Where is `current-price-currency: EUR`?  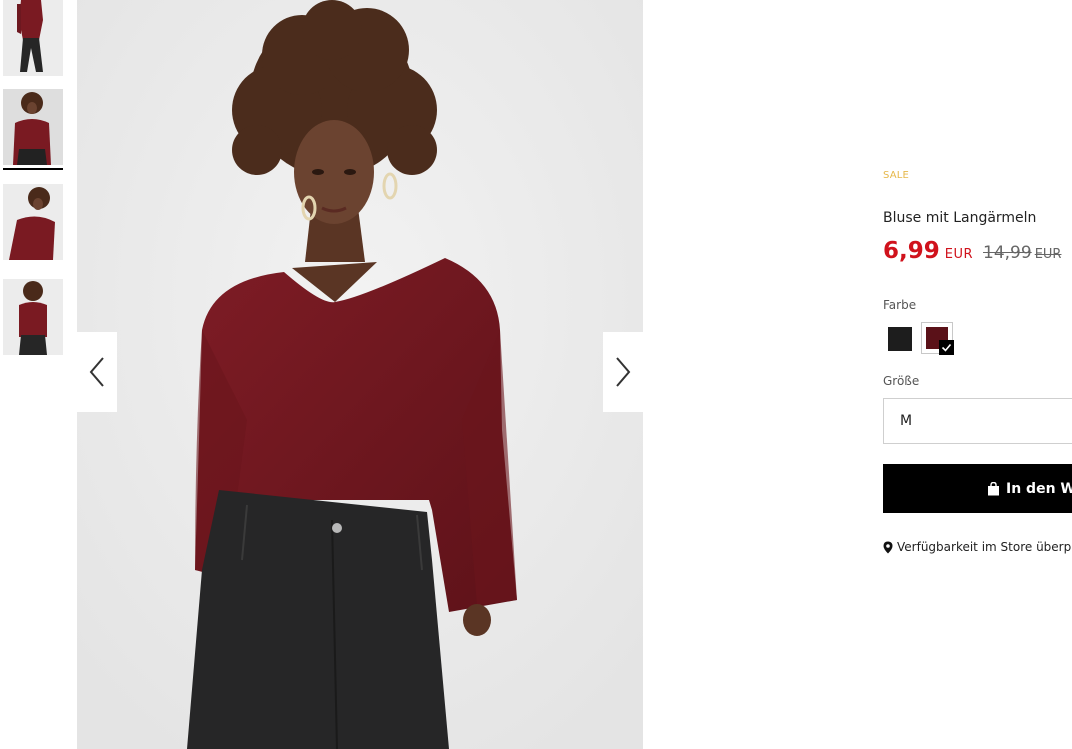
current-price-currency: EUR is located at coordinates (959, 254).